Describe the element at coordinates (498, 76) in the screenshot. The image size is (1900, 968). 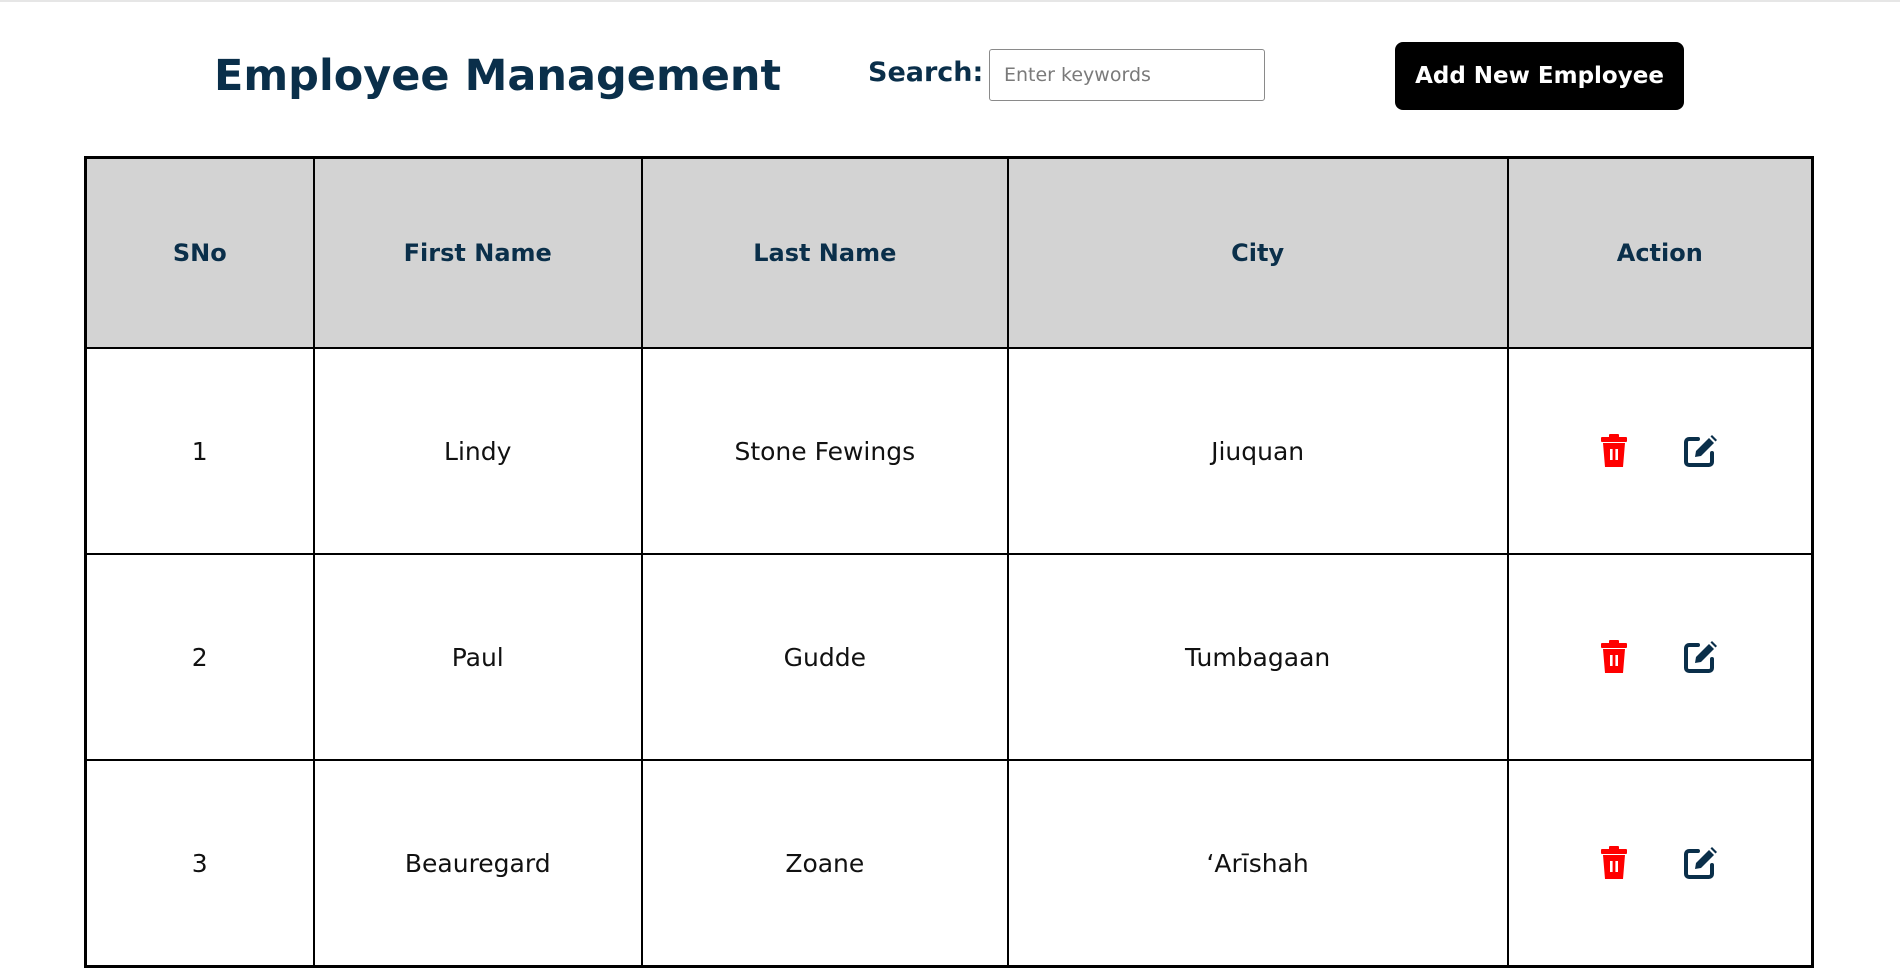
I see `page-title: Employee Management` at that location.